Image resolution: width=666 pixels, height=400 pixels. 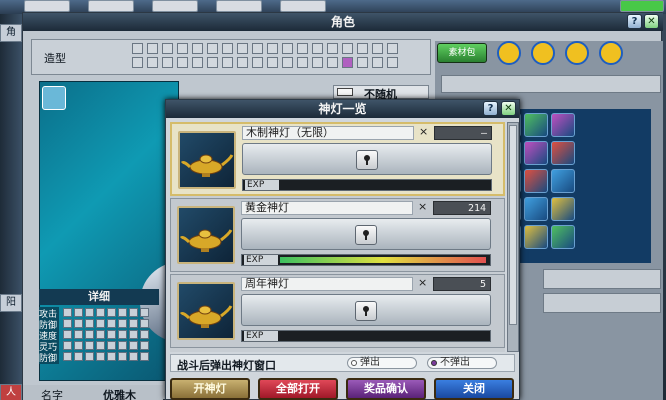 I want to click on lamp-dialog-title: 神灯一览, so click(x=342, y=109).